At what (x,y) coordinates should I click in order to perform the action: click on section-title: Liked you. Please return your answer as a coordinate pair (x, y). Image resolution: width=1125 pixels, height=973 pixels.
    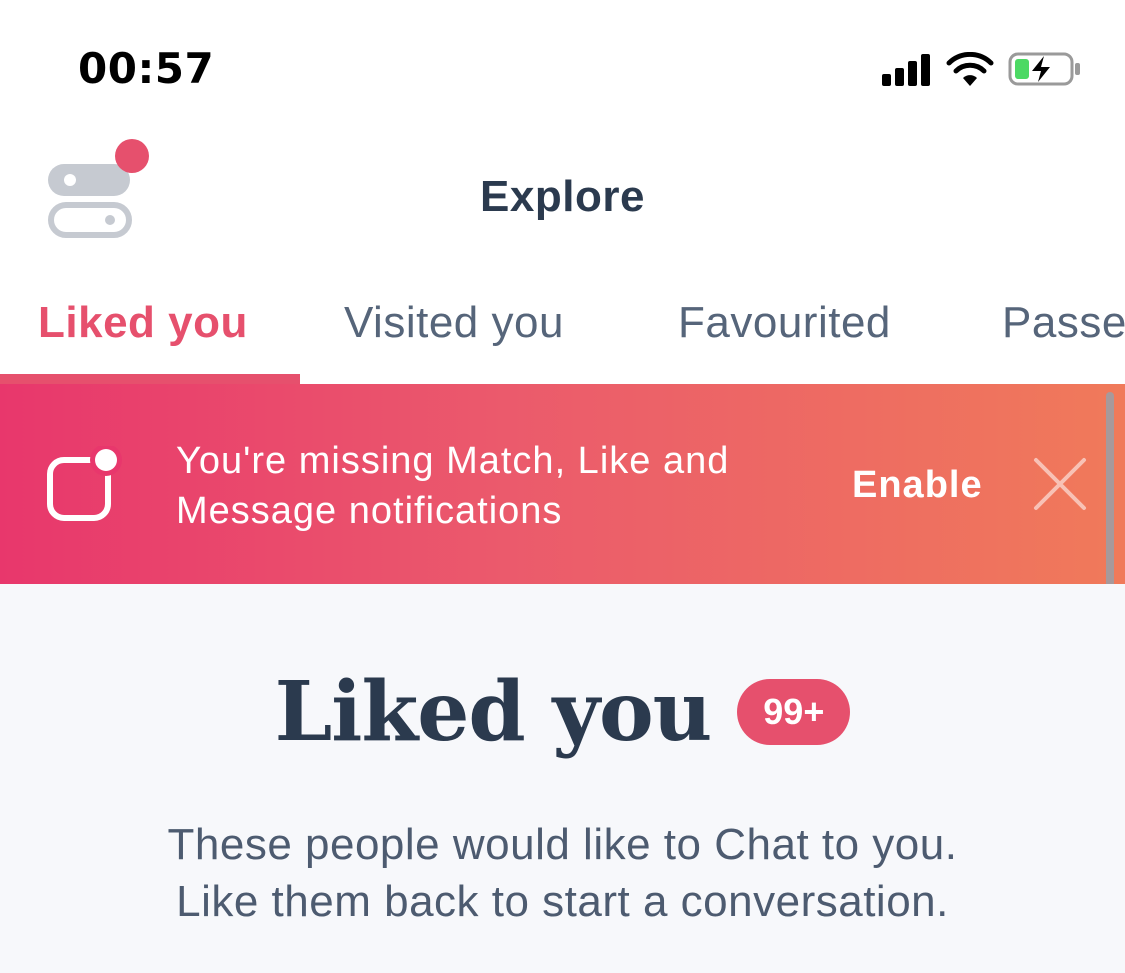
    Looking at the image, I should click on (493, 712).